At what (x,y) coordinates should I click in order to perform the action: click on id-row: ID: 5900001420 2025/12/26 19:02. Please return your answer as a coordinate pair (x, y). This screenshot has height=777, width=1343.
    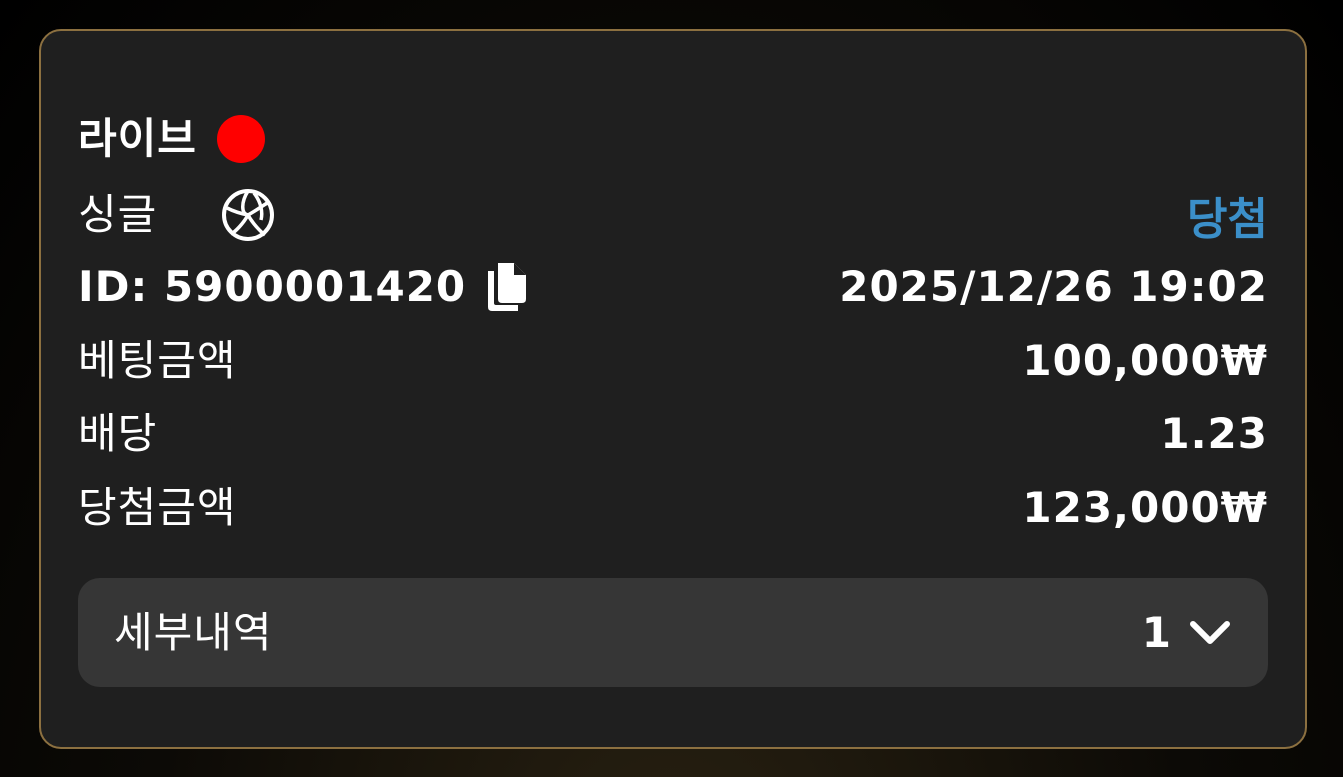
    Looking at the image, I should click on (673, 287).